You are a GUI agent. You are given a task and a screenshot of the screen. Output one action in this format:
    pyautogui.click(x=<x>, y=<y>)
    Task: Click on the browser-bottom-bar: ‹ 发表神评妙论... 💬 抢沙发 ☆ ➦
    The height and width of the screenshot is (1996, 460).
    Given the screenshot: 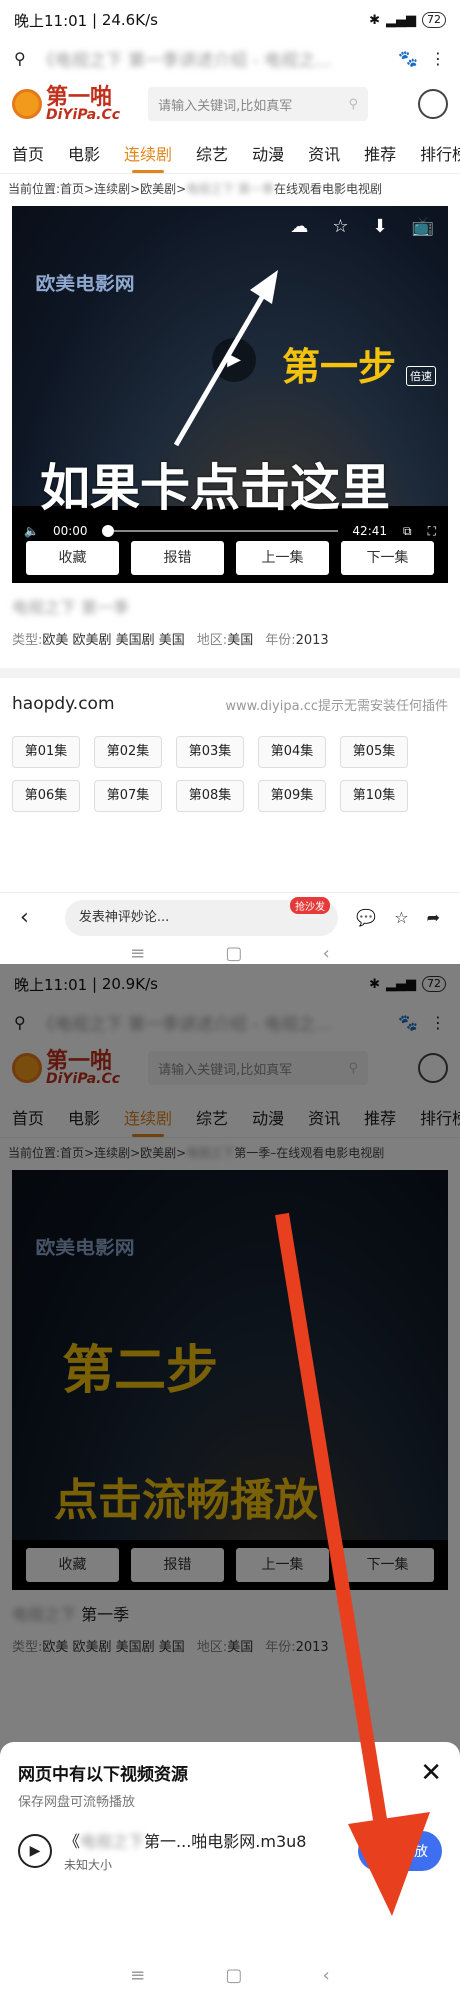 What is the action you would take?
    pyautogui.click(x=230, y=917)
    